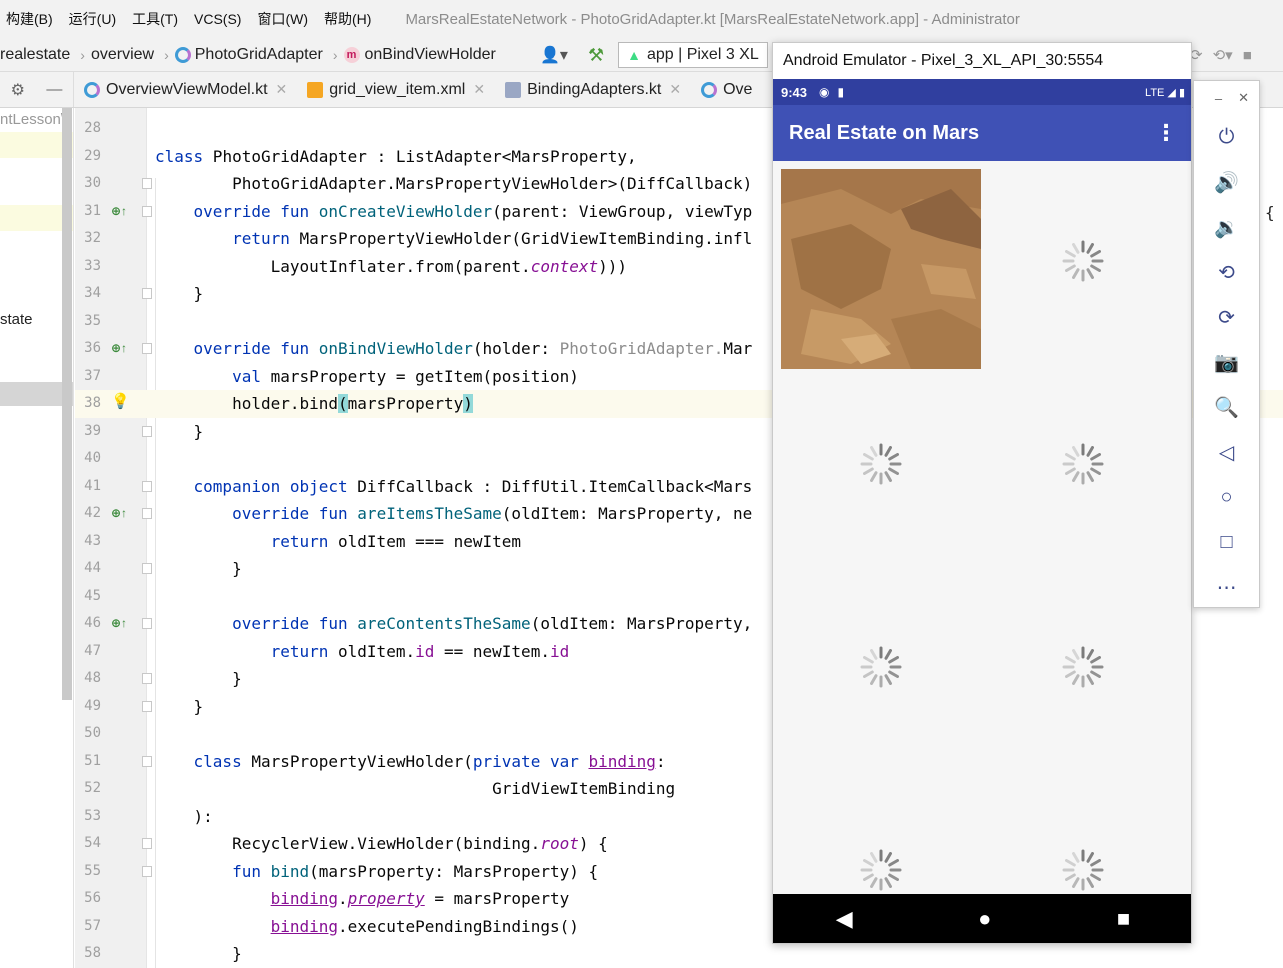 The height and width of the screenshot is (968, 1283). What do you see at coordinates (596, 55) in the screenshot?
I see `hammer-icon: ⚒` at bounding box center [596, 55].